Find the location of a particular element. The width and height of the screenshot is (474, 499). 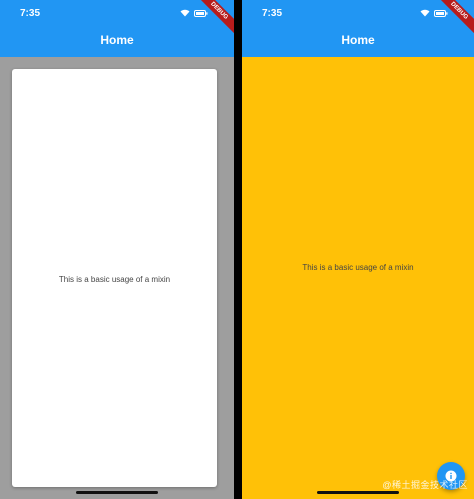

watermark: @稀土掘金技术社区 is located at coordinates (425, 485).